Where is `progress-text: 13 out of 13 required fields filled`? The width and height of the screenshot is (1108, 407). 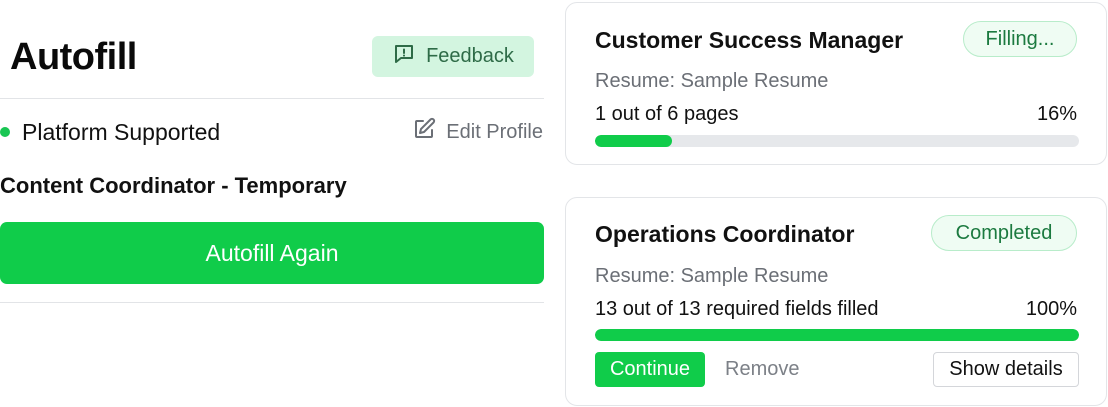
progress-text: 13 out of 13 required fields filled is located at coordinates (737, 309).